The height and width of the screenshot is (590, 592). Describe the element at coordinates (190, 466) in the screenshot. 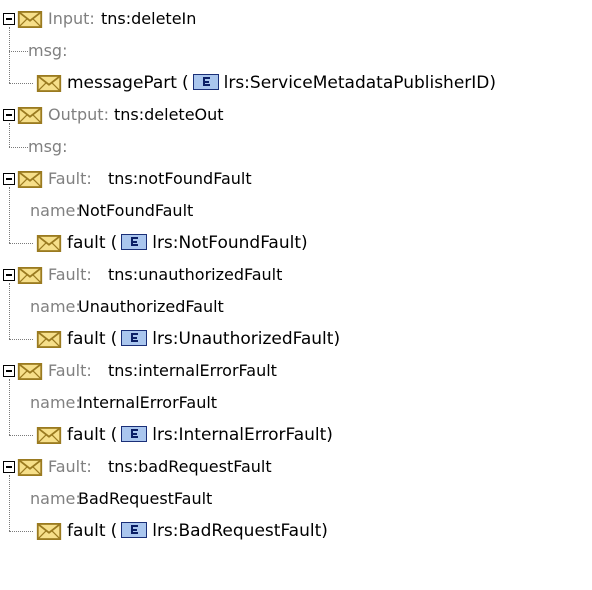

I see `node-qname: tns:badRequestFault` at that location.